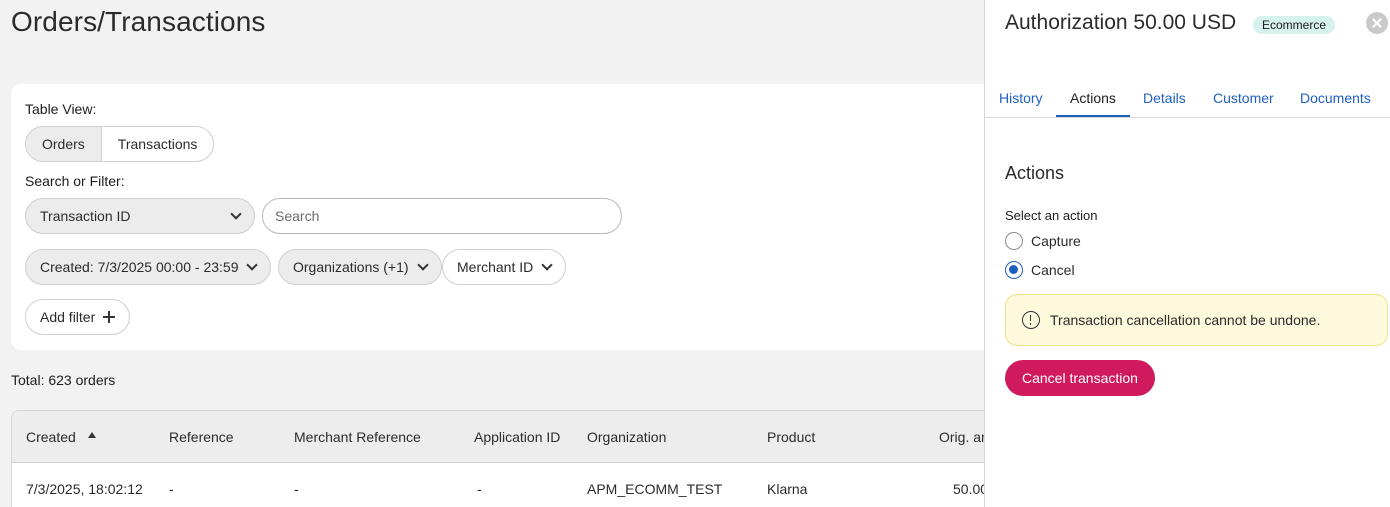  I want to click on cell-created: 7/3/2025, 18:02:12, so click(84, 489).